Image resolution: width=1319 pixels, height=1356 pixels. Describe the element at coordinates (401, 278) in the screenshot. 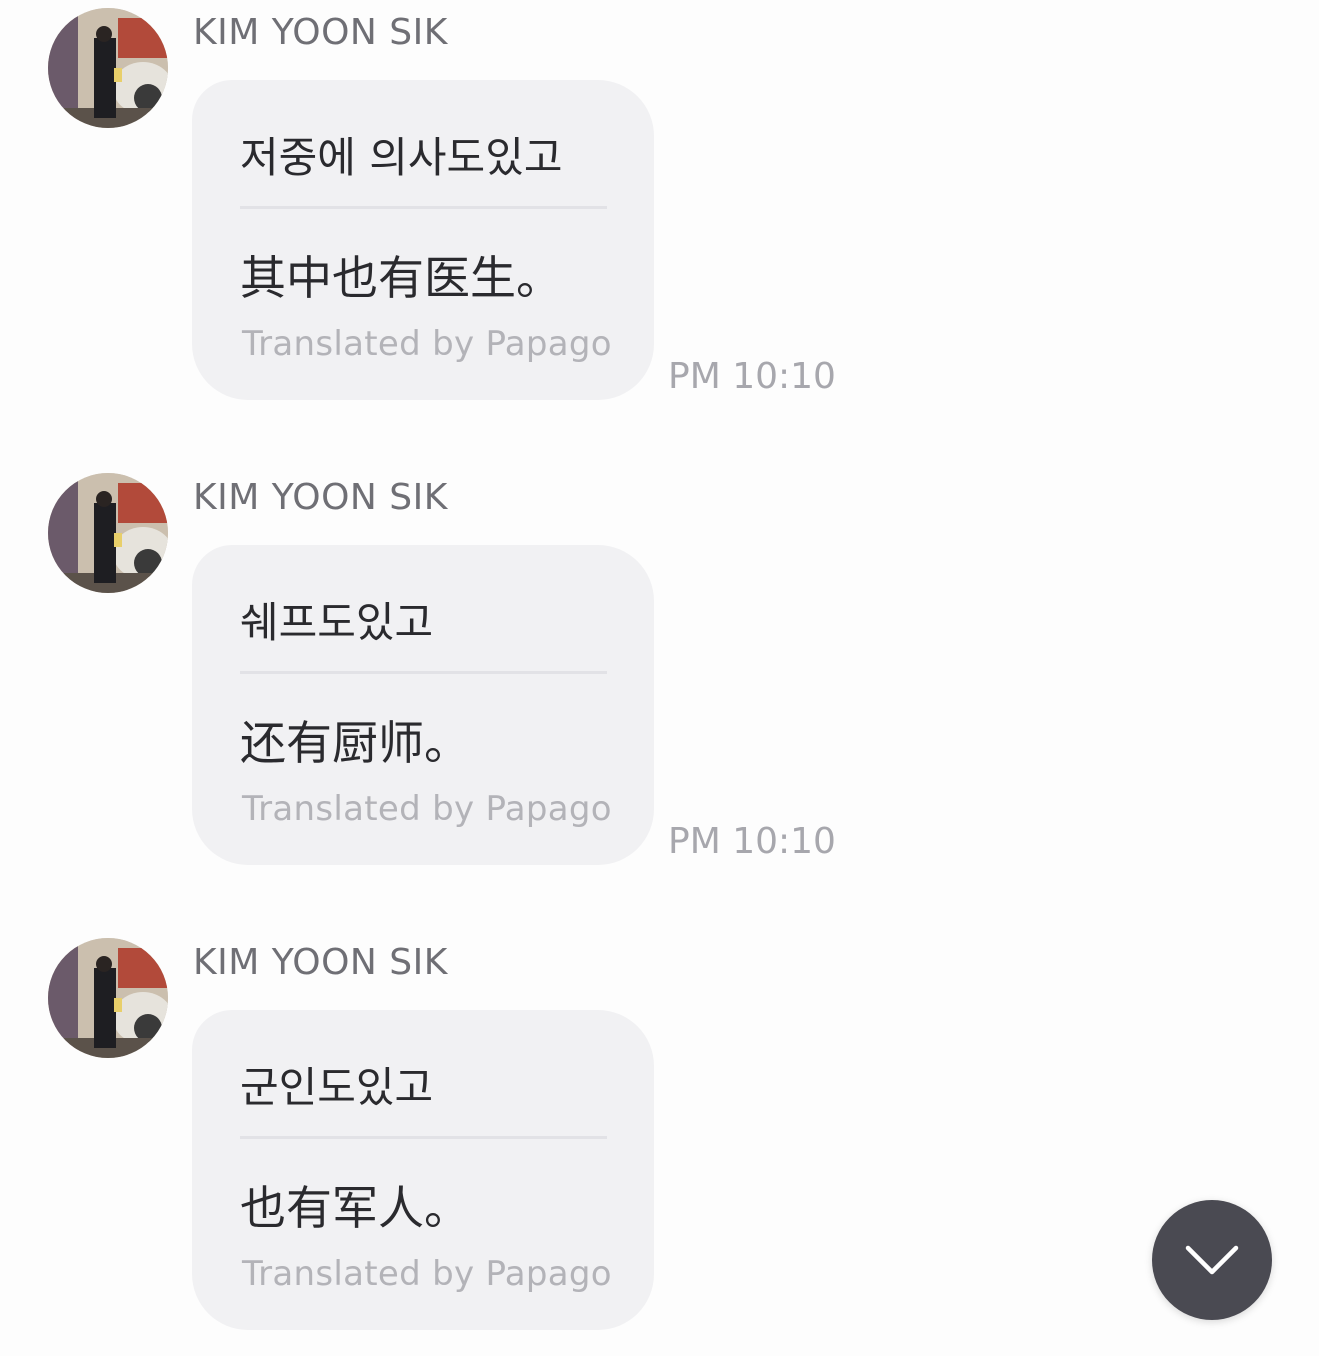

I see `translated-text: 其中也有医生。` at that location.